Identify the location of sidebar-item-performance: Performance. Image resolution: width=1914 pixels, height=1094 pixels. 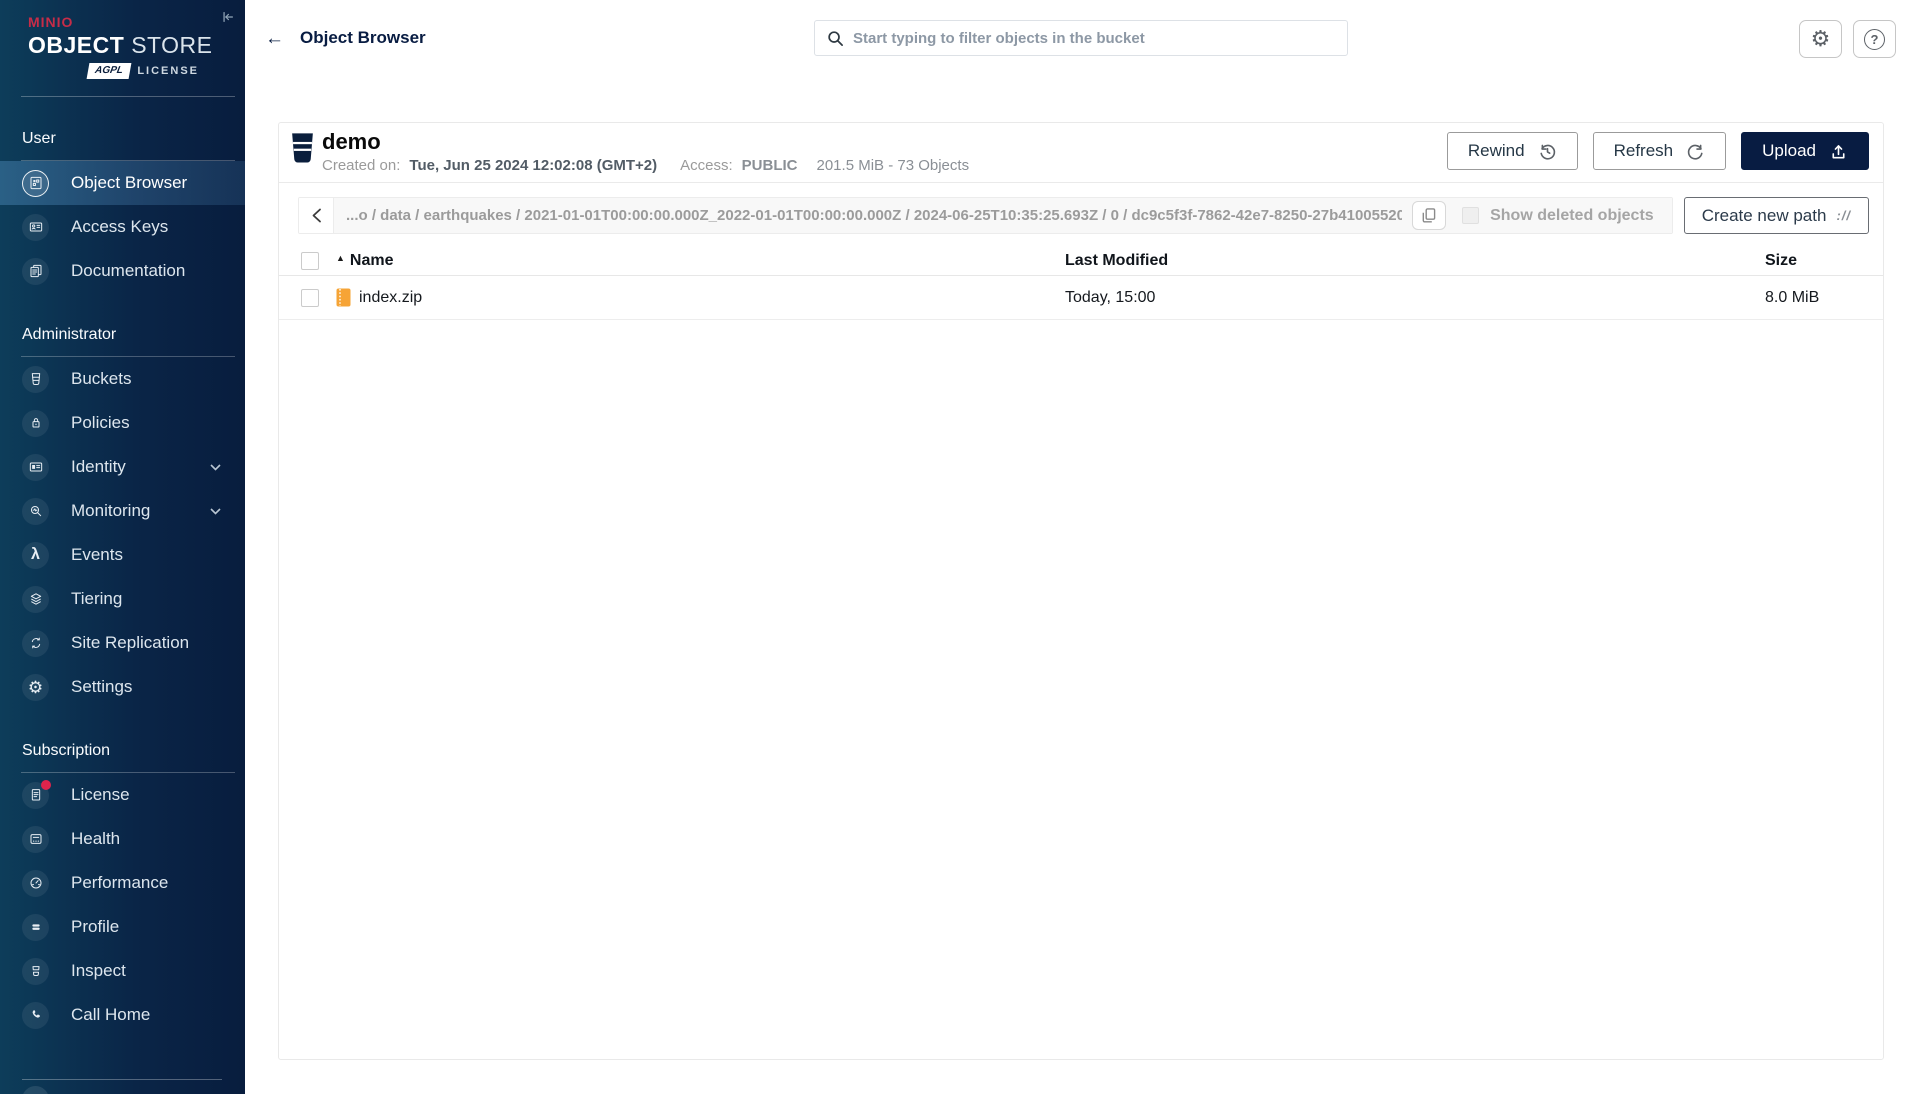
(122, 883).